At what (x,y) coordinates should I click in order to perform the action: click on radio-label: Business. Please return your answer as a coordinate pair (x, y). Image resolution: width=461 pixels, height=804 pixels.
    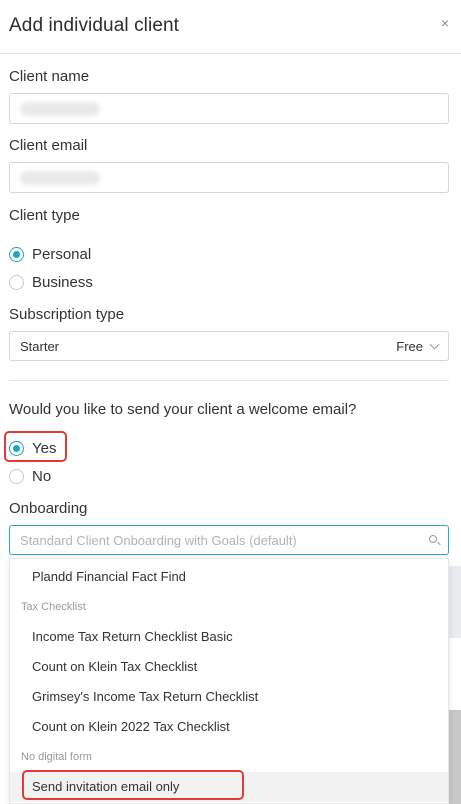
    Looking at the image, I should click on (62, 282).